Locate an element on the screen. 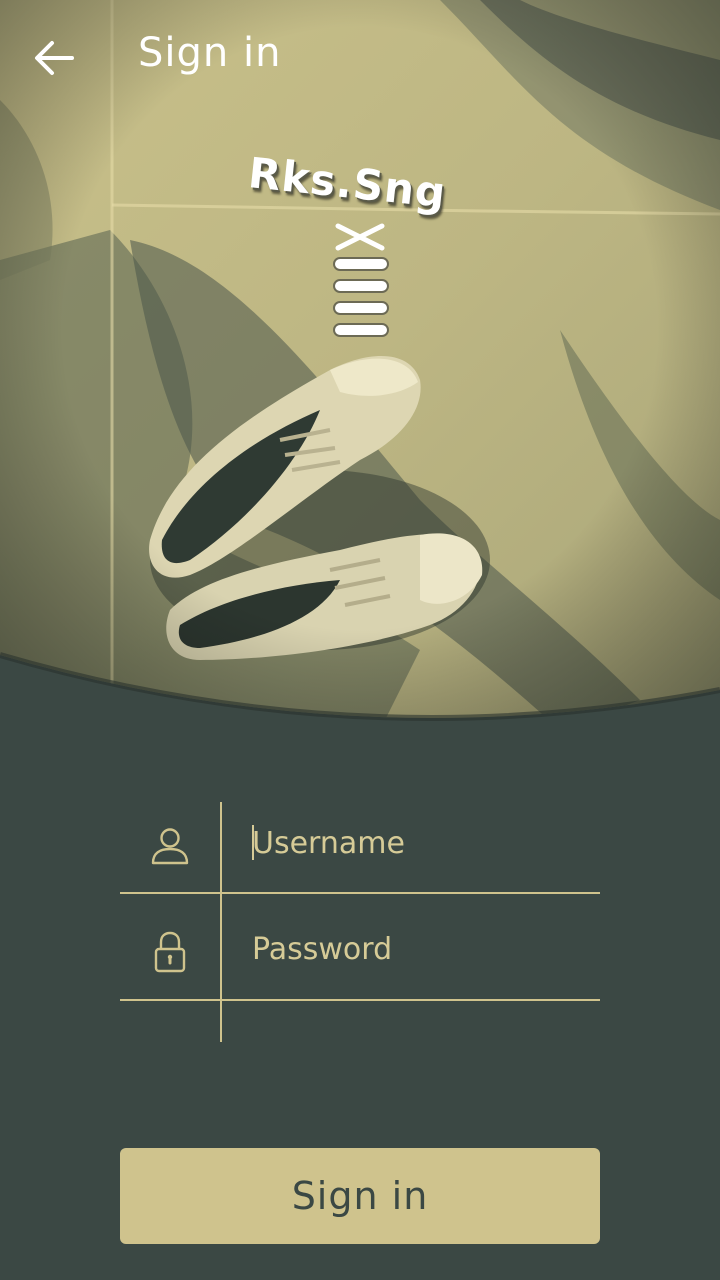 This screenshot has height=1280, width=720. text-cursor is located at coordinates (253, 842).